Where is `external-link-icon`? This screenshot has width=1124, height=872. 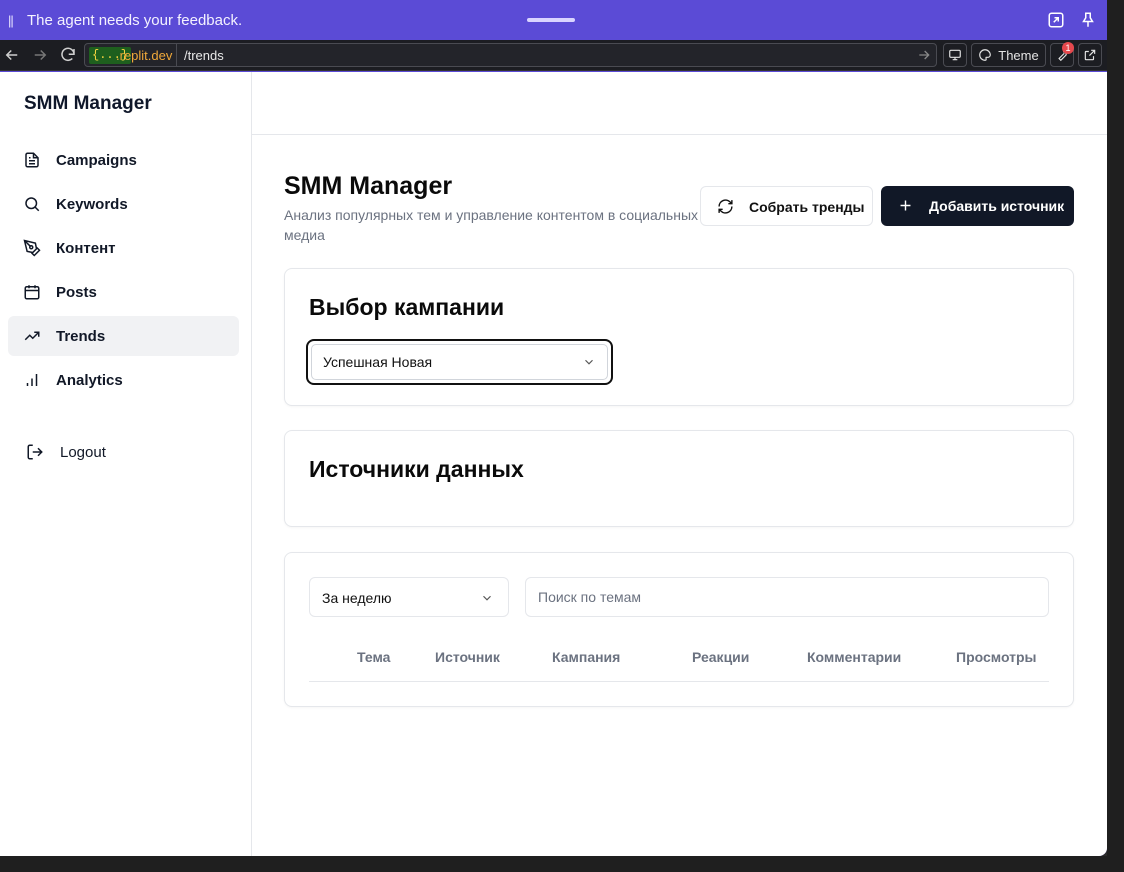
external-link-icon is located at coordinates (1090, 55).